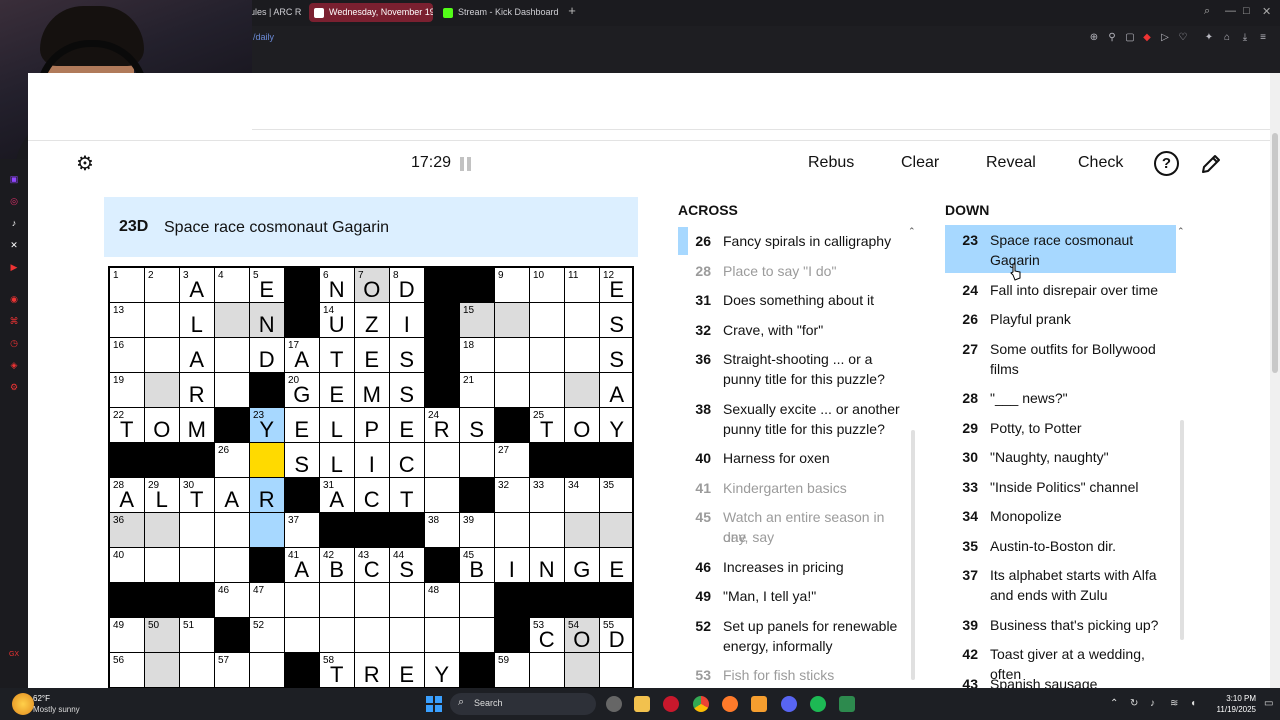  Describe the element at coordinates (616, 495) in the screenshot. I see `grid-cell: 35` at that location.